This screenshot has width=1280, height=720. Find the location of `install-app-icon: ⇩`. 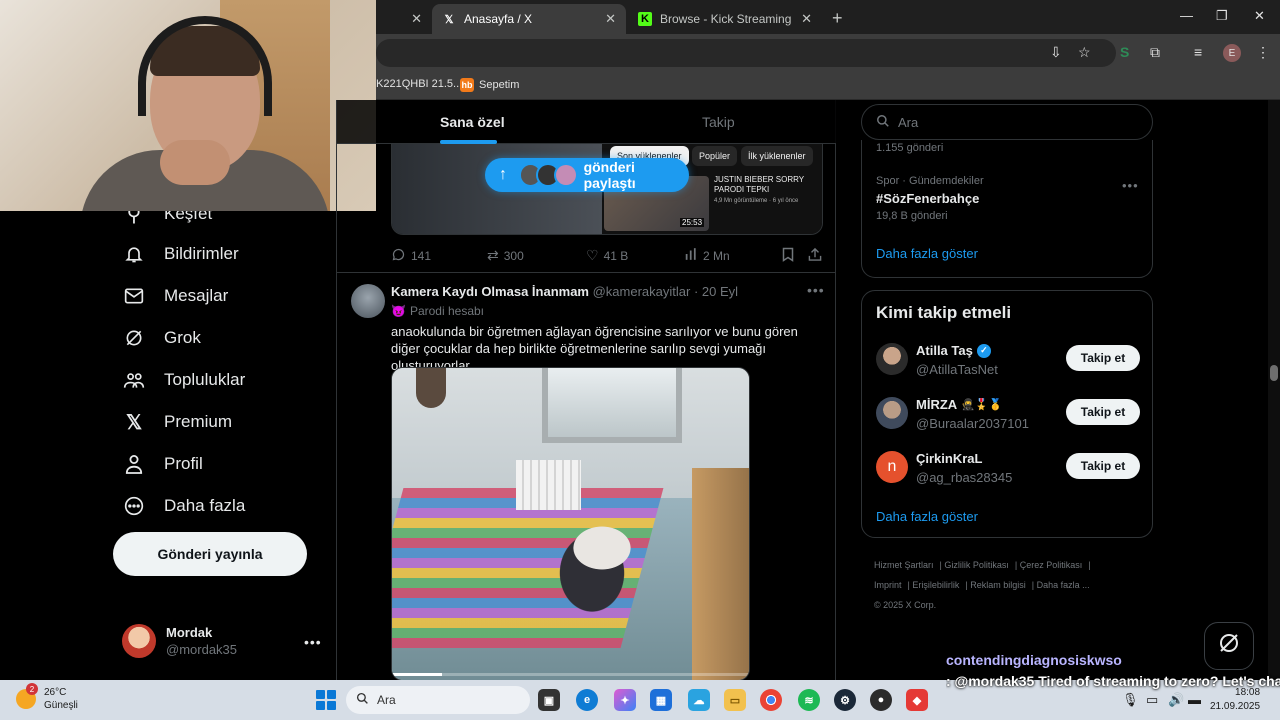

install-app-icon: ⇩ is located at coordinates (1056, 52).